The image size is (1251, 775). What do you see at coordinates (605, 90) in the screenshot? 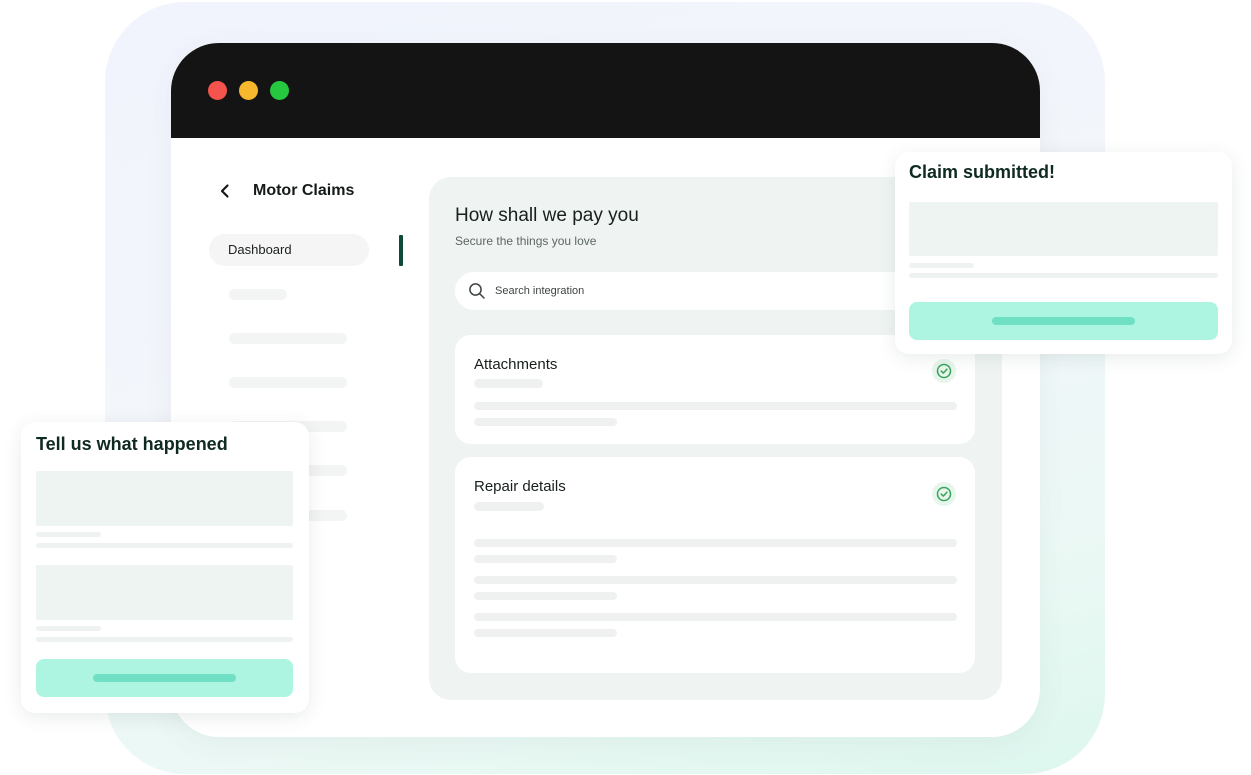
I see `window-titlebar` at bounding box center [605, 90].